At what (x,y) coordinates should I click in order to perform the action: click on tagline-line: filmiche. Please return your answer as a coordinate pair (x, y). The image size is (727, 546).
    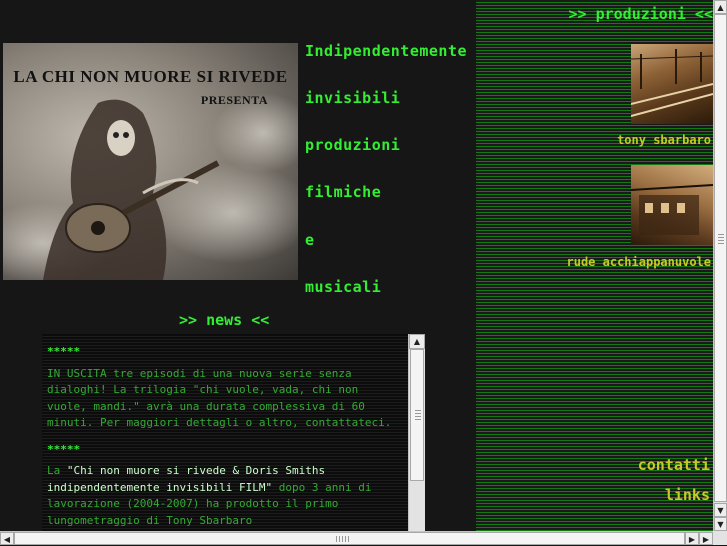
    Looking at the image, I should click on (343, 192).